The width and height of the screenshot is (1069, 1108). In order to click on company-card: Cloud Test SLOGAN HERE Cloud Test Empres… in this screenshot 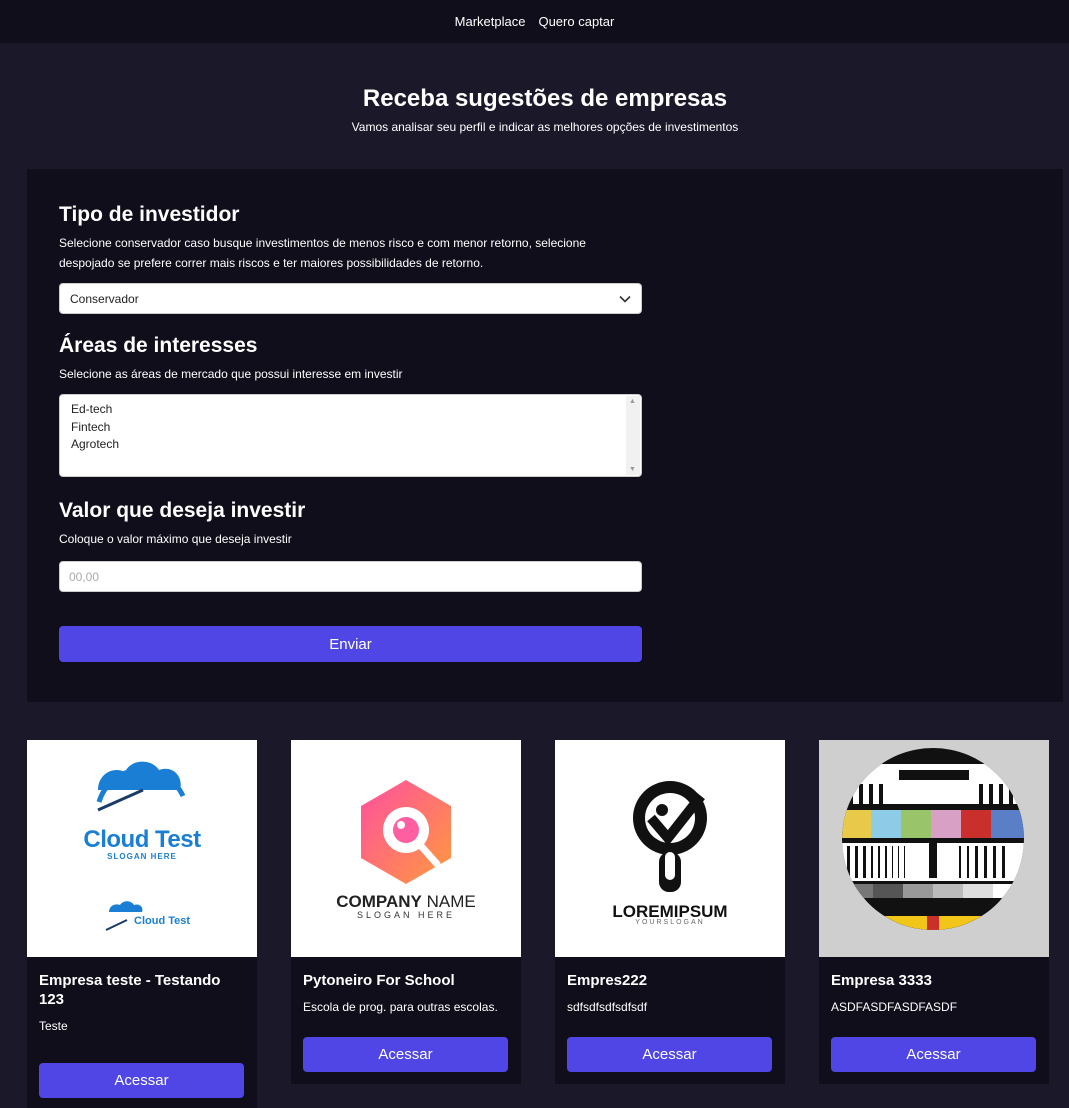, I will do `click(142, 924)`.